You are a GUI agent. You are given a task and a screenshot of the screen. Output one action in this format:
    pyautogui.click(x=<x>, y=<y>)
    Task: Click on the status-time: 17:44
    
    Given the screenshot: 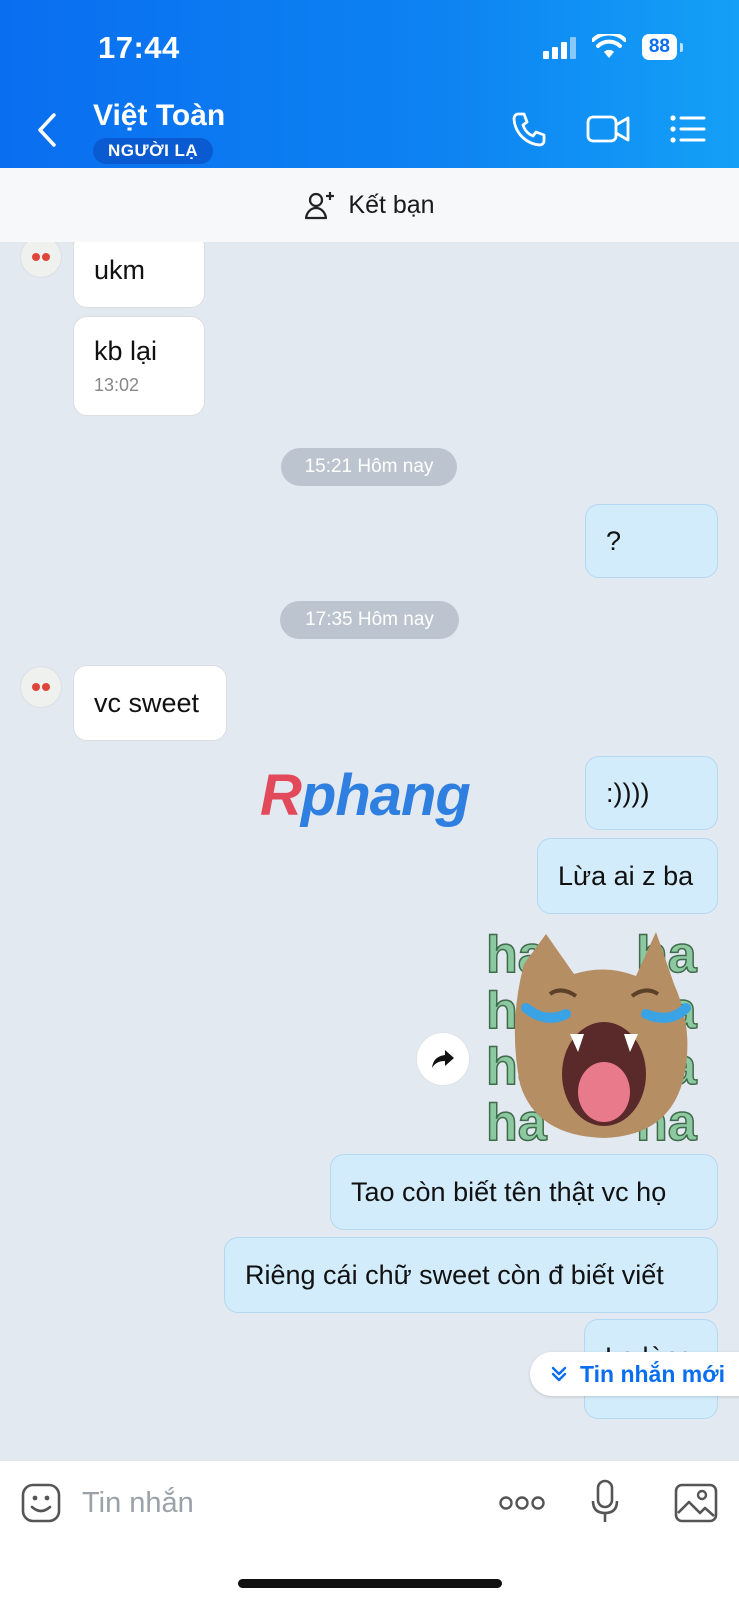 What is the action you would take?
    pyautogui.click(x=139, y=47)
    